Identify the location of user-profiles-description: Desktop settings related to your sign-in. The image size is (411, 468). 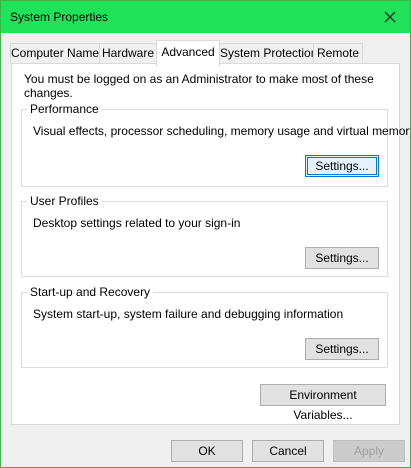
(137, 223).